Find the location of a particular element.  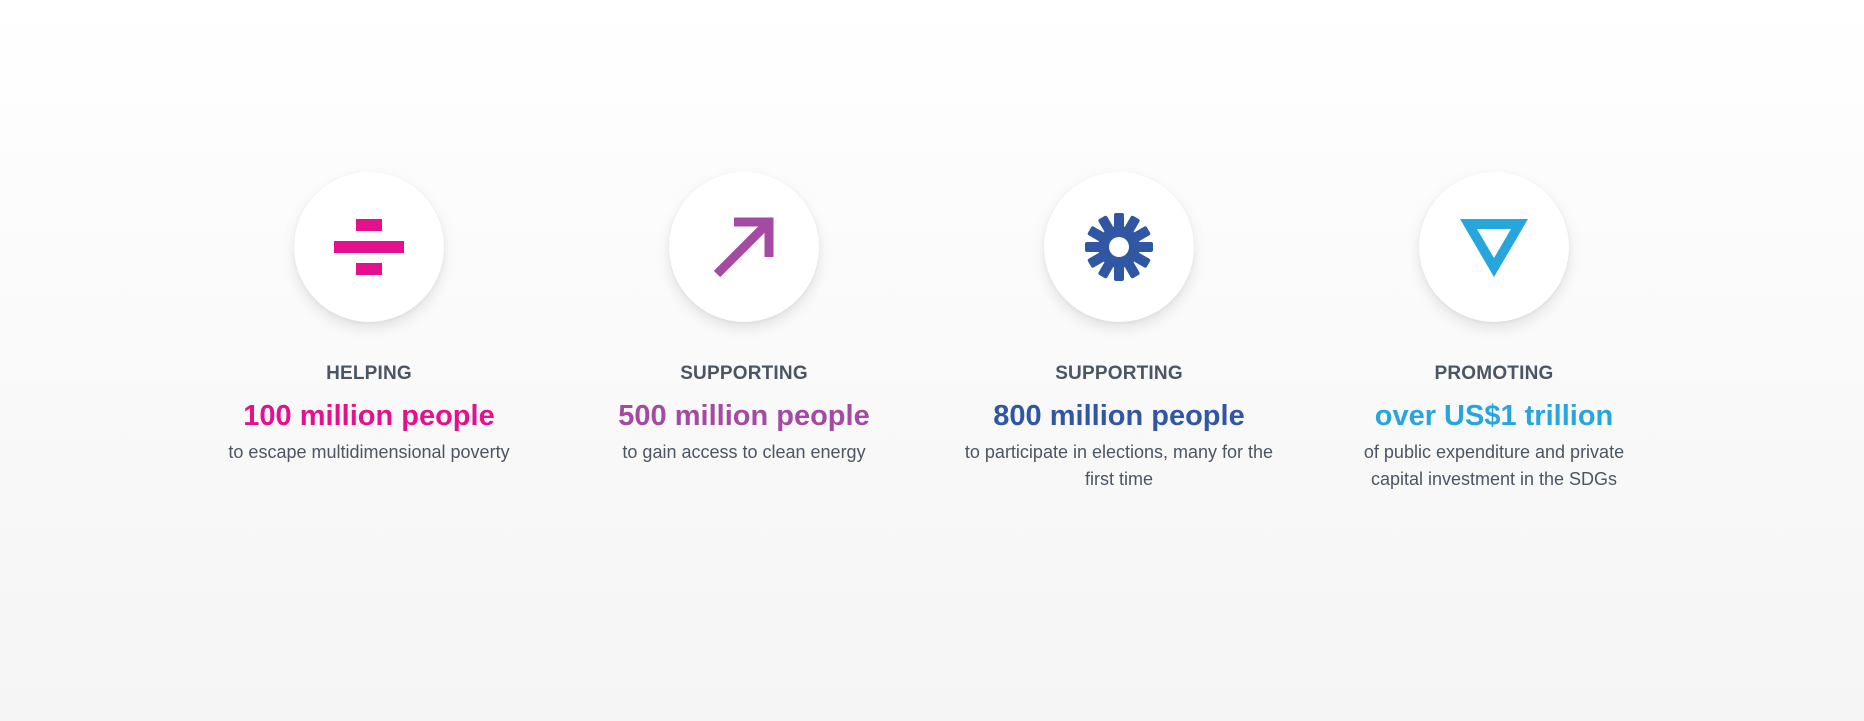

stat-figure: 100 million people is located at coordinates (369, 416).